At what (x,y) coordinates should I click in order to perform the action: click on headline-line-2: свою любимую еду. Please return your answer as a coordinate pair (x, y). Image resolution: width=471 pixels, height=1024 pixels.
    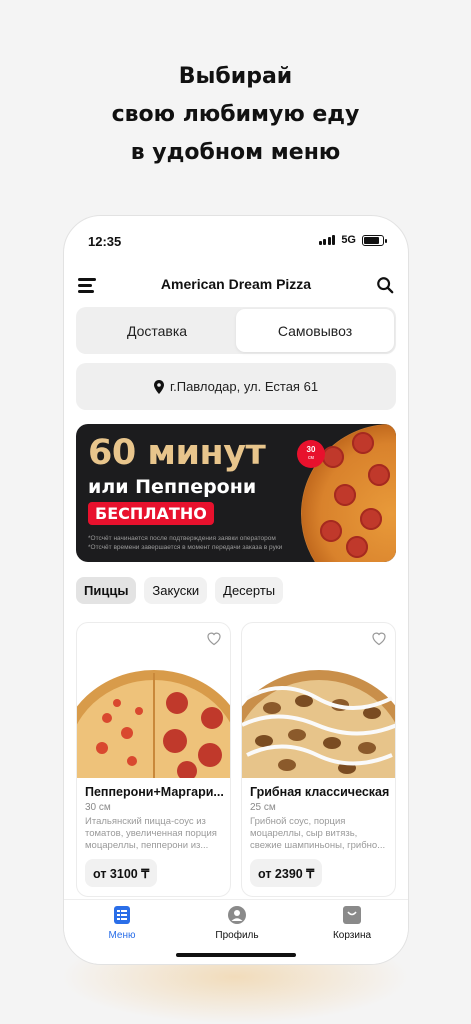
    Looking at the image, I should click on (235, 114).